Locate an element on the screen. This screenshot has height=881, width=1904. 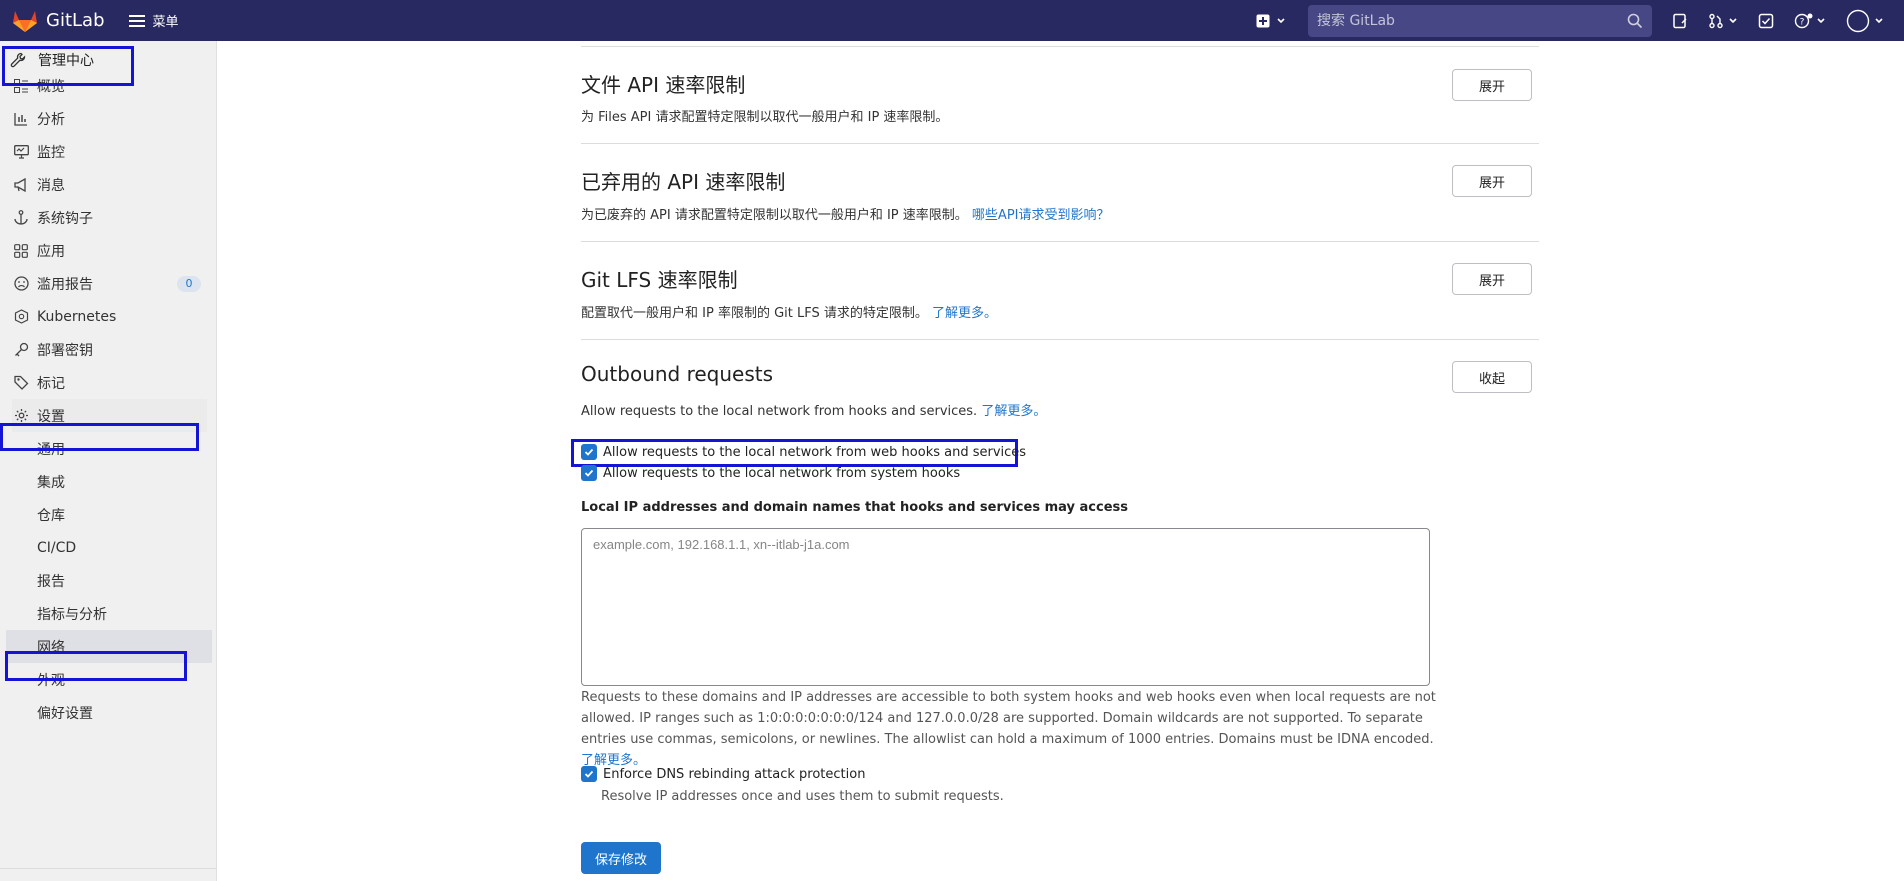
search-input is located at coordinates (1457, 20).